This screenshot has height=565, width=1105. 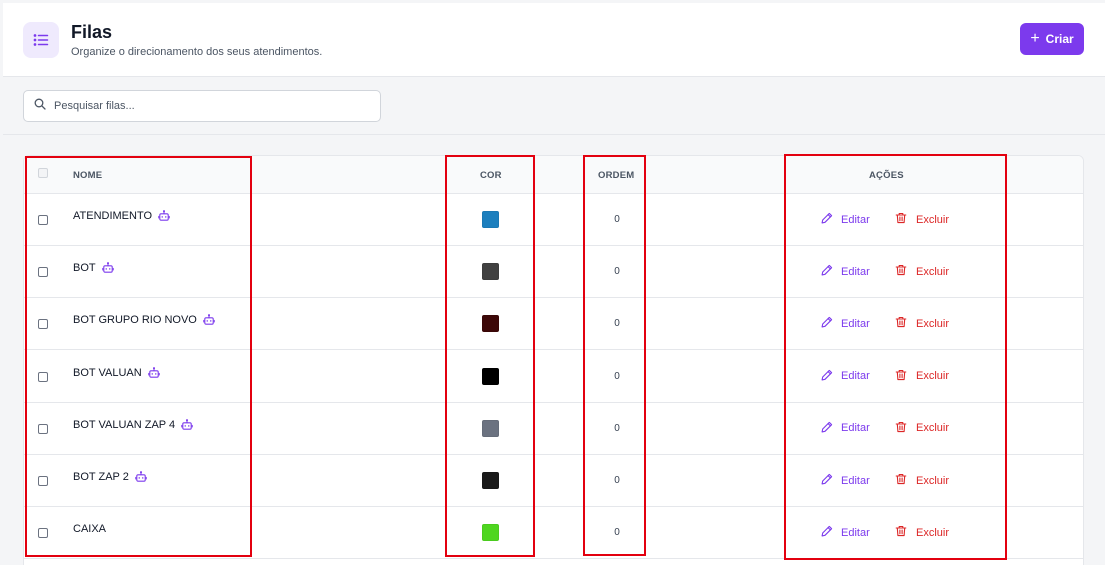 I want to click on column-header-color: COR, so click(x=491, y=175).